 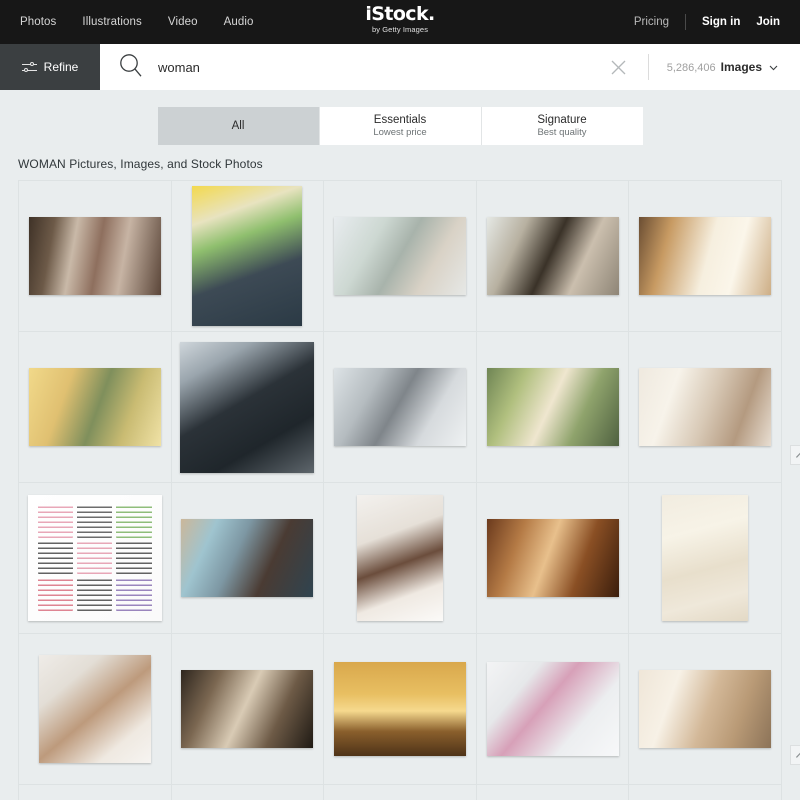 What do you see at coordinates (686, 22) in the screenshot?
I see `nav-separator` at bounding box center [686, 22].